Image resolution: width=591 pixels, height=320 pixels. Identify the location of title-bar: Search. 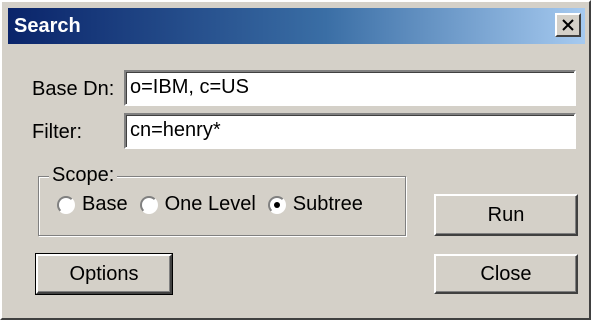
(296, 26).